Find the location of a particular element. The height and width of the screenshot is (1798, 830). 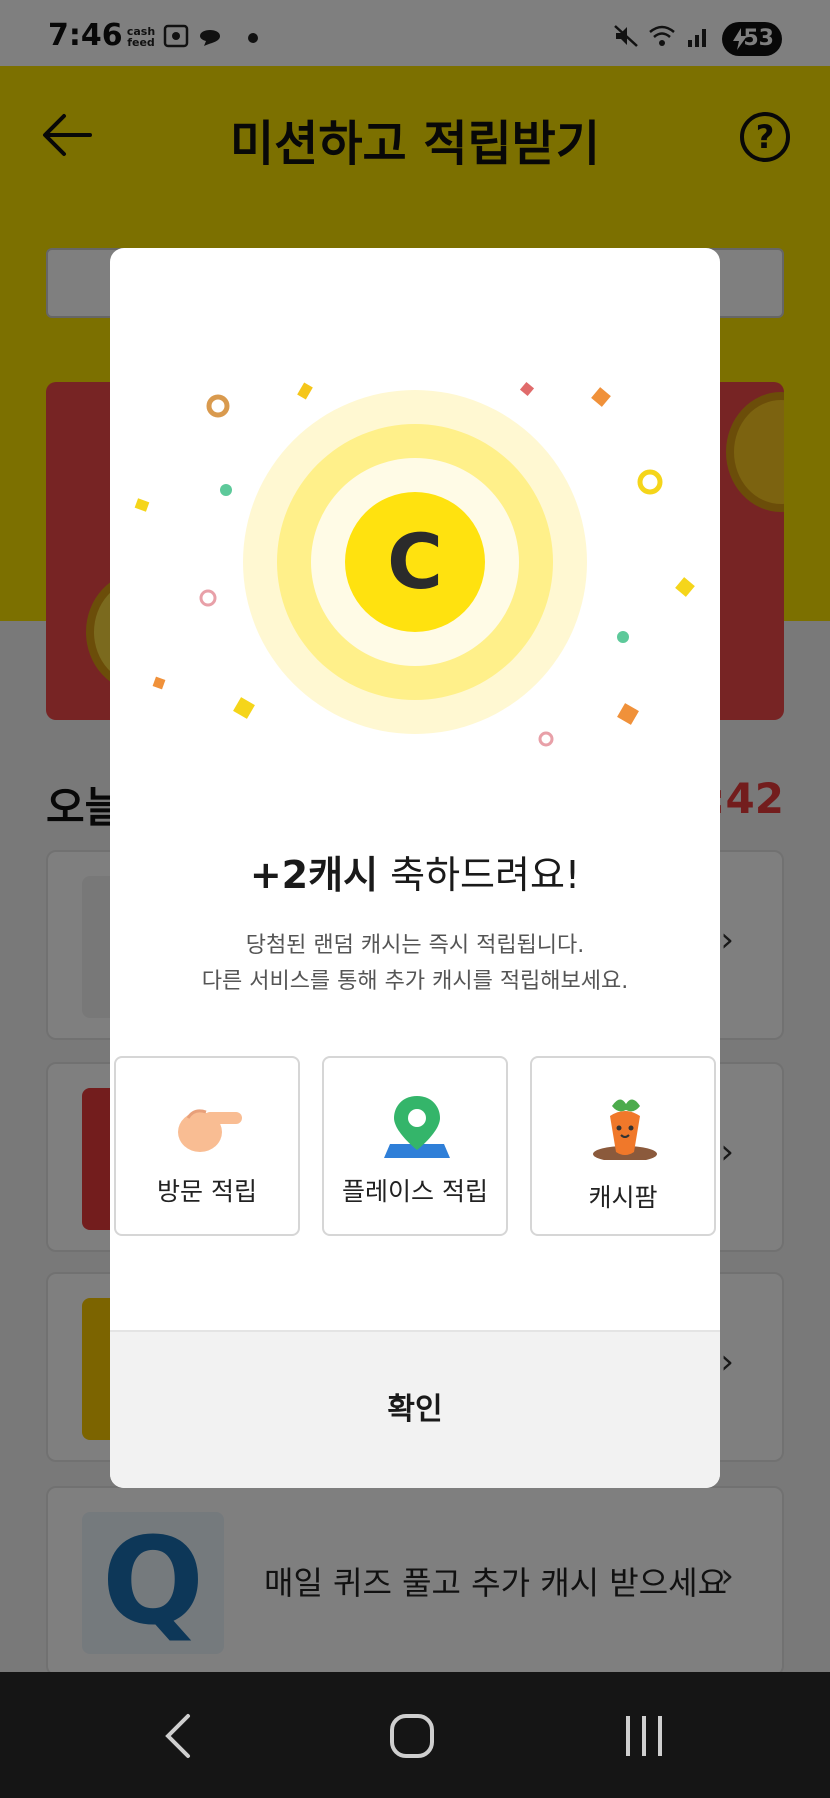

cashfarm-button: 캐시팜 is located at coordinates (623, 1146).